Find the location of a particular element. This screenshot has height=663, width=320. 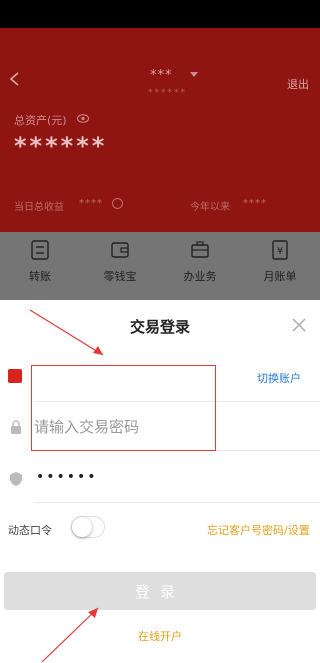

daily-profit-value: **** is located at coordinates (91, 203).